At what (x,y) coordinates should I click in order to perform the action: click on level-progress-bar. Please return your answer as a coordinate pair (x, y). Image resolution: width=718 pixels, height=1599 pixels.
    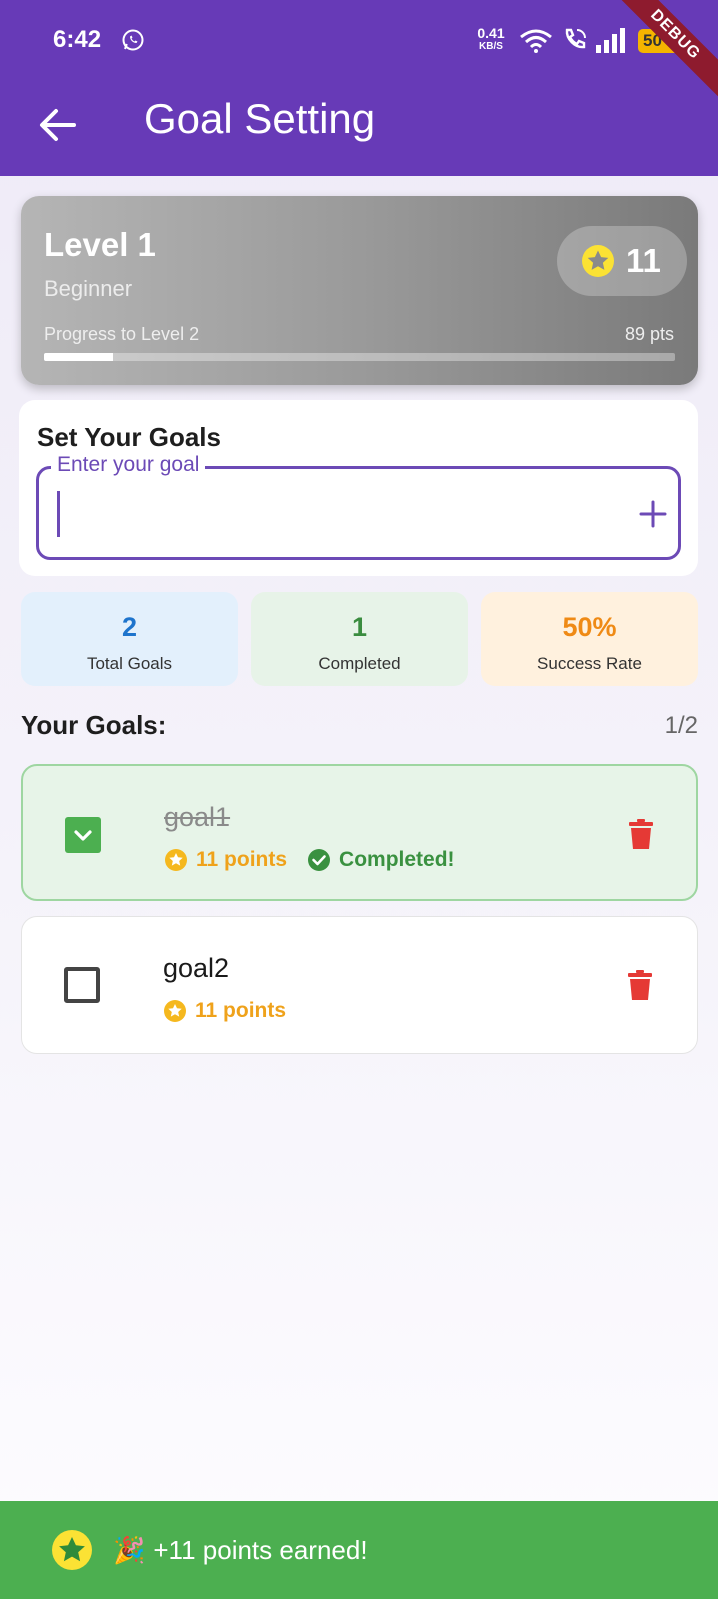
    Looking at the image, I should click on (359, 357).